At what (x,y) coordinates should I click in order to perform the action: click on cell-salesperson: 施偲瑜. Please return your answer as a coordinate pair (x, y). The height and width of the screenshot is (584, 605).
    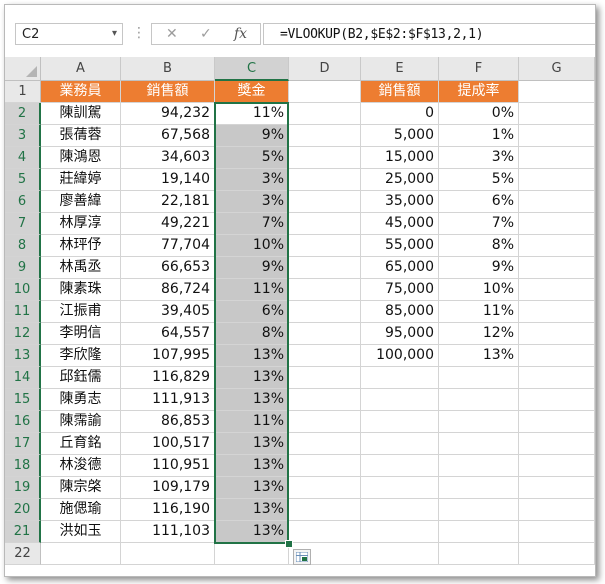
    Looking at the image, I should click on (81, 510).